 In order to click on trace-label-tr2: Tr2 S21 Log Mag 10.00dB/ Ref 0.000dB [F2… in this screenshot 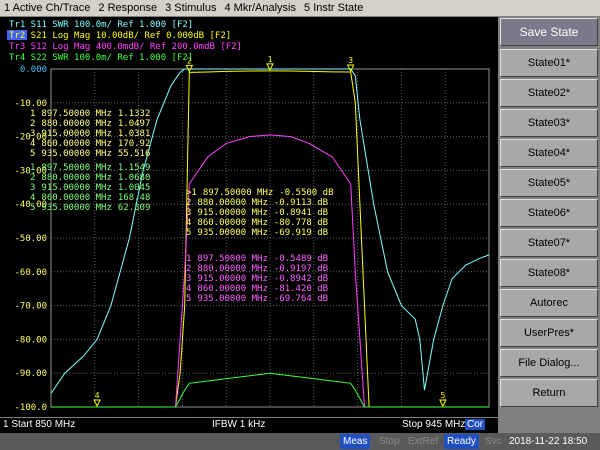, I will do `click(120, 36)`.